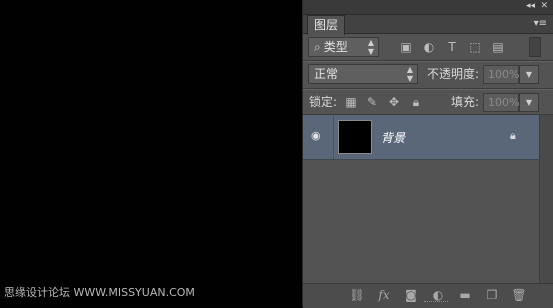  I want to click on close-icon: ✕, so click(544, 6).